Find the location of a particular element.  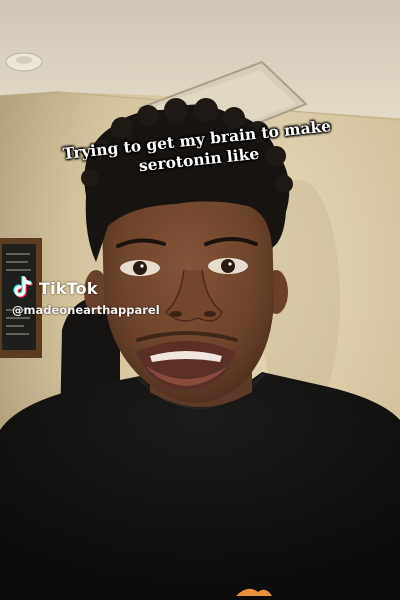

left-iris is located at coordinates (140, 268).